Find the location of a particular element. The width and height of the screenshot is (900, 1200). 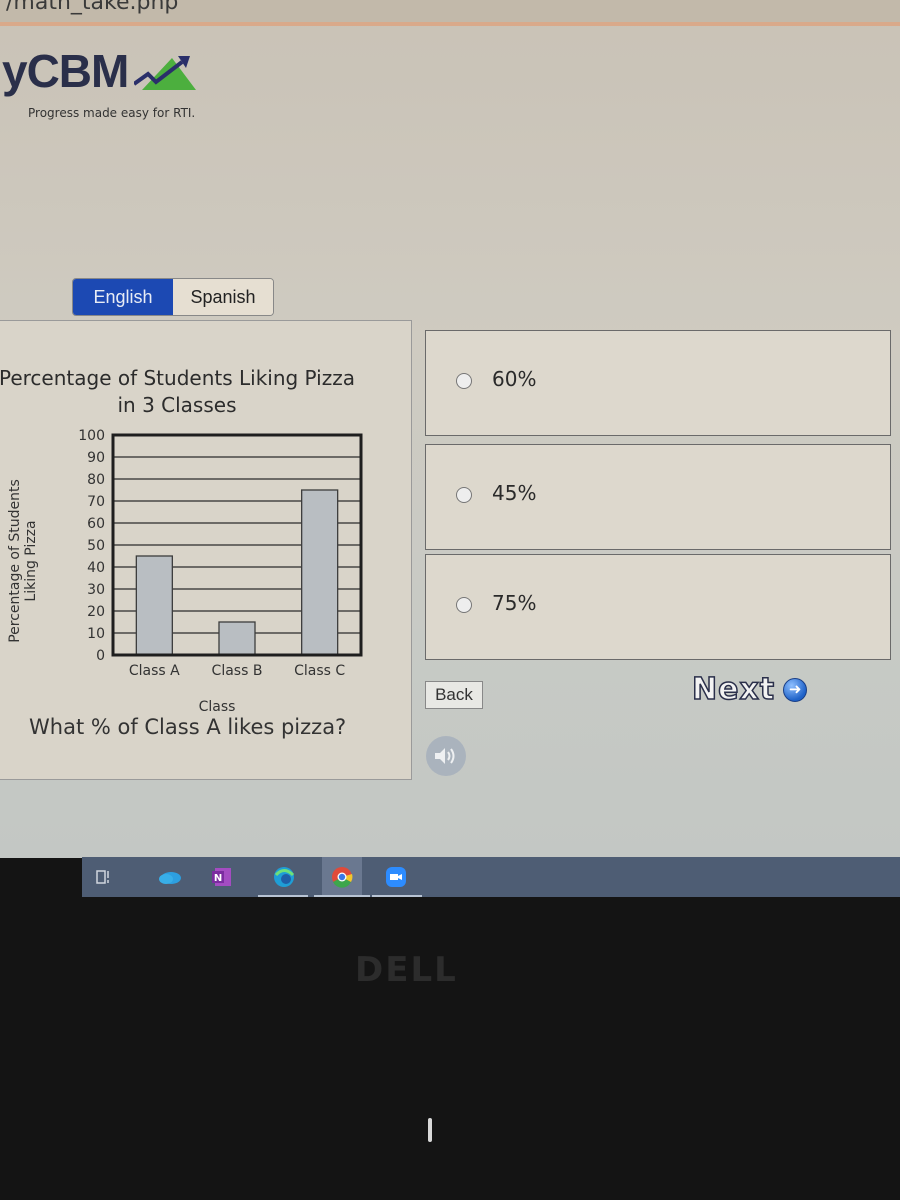

next-label: Next is located at coordinates (733, 689).